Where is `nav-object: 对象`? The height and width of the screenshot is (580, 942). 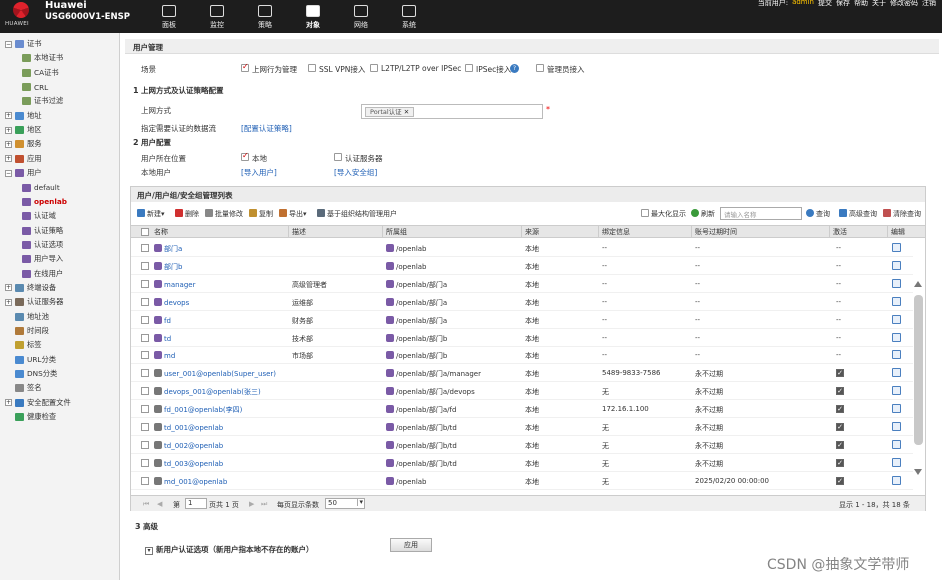
nav-object: 对象 is located at coordinates (313, 16).